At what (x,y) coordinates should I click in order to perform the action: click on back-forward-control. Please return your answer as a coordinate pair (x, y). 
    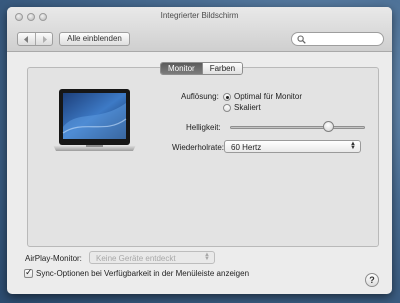
    Looking at the image, I should click on (35, 39).